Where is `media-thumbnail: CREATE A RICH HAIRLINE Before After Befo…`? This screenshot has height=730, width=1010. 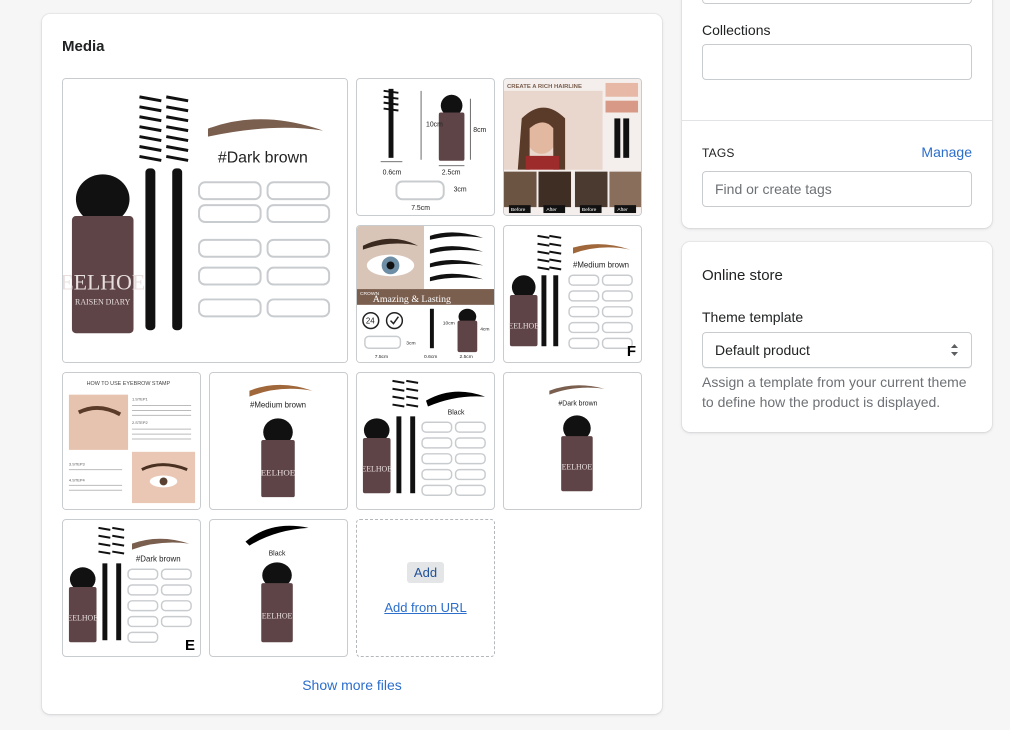 media-thumbnail: CREATE A RICH HAIRLINE Before After Befo… is located at coordinates (572, 147).